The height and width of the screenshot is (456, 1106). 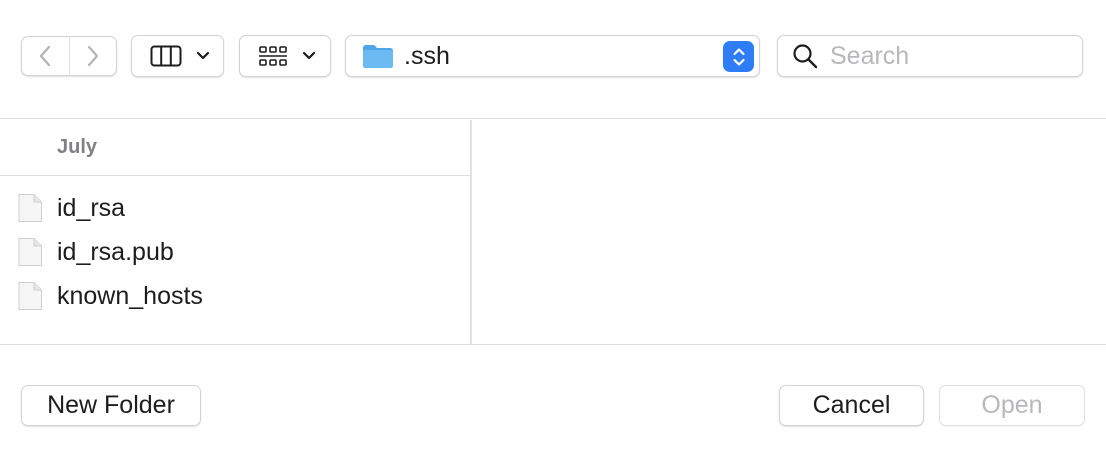 I want to click on folder-icon, so click(x=378, y=56).